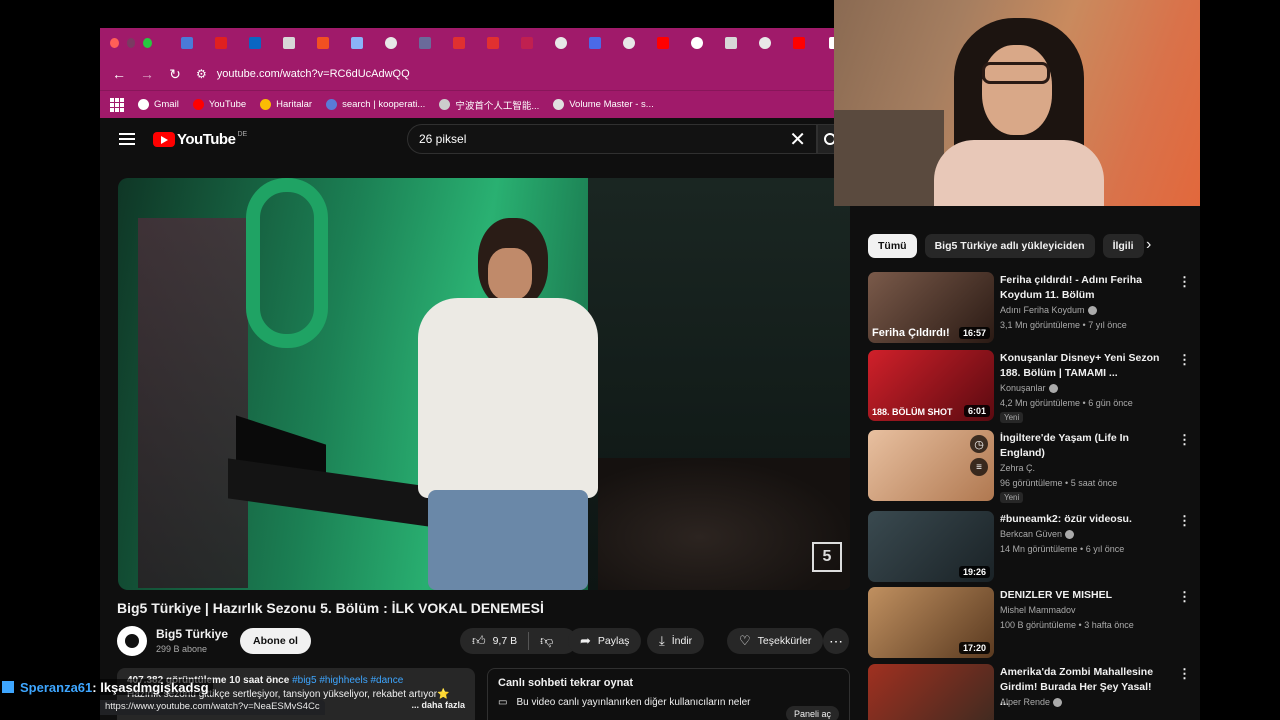  I want to click on bookmark-youtube: YouTube, so click(219, 104).